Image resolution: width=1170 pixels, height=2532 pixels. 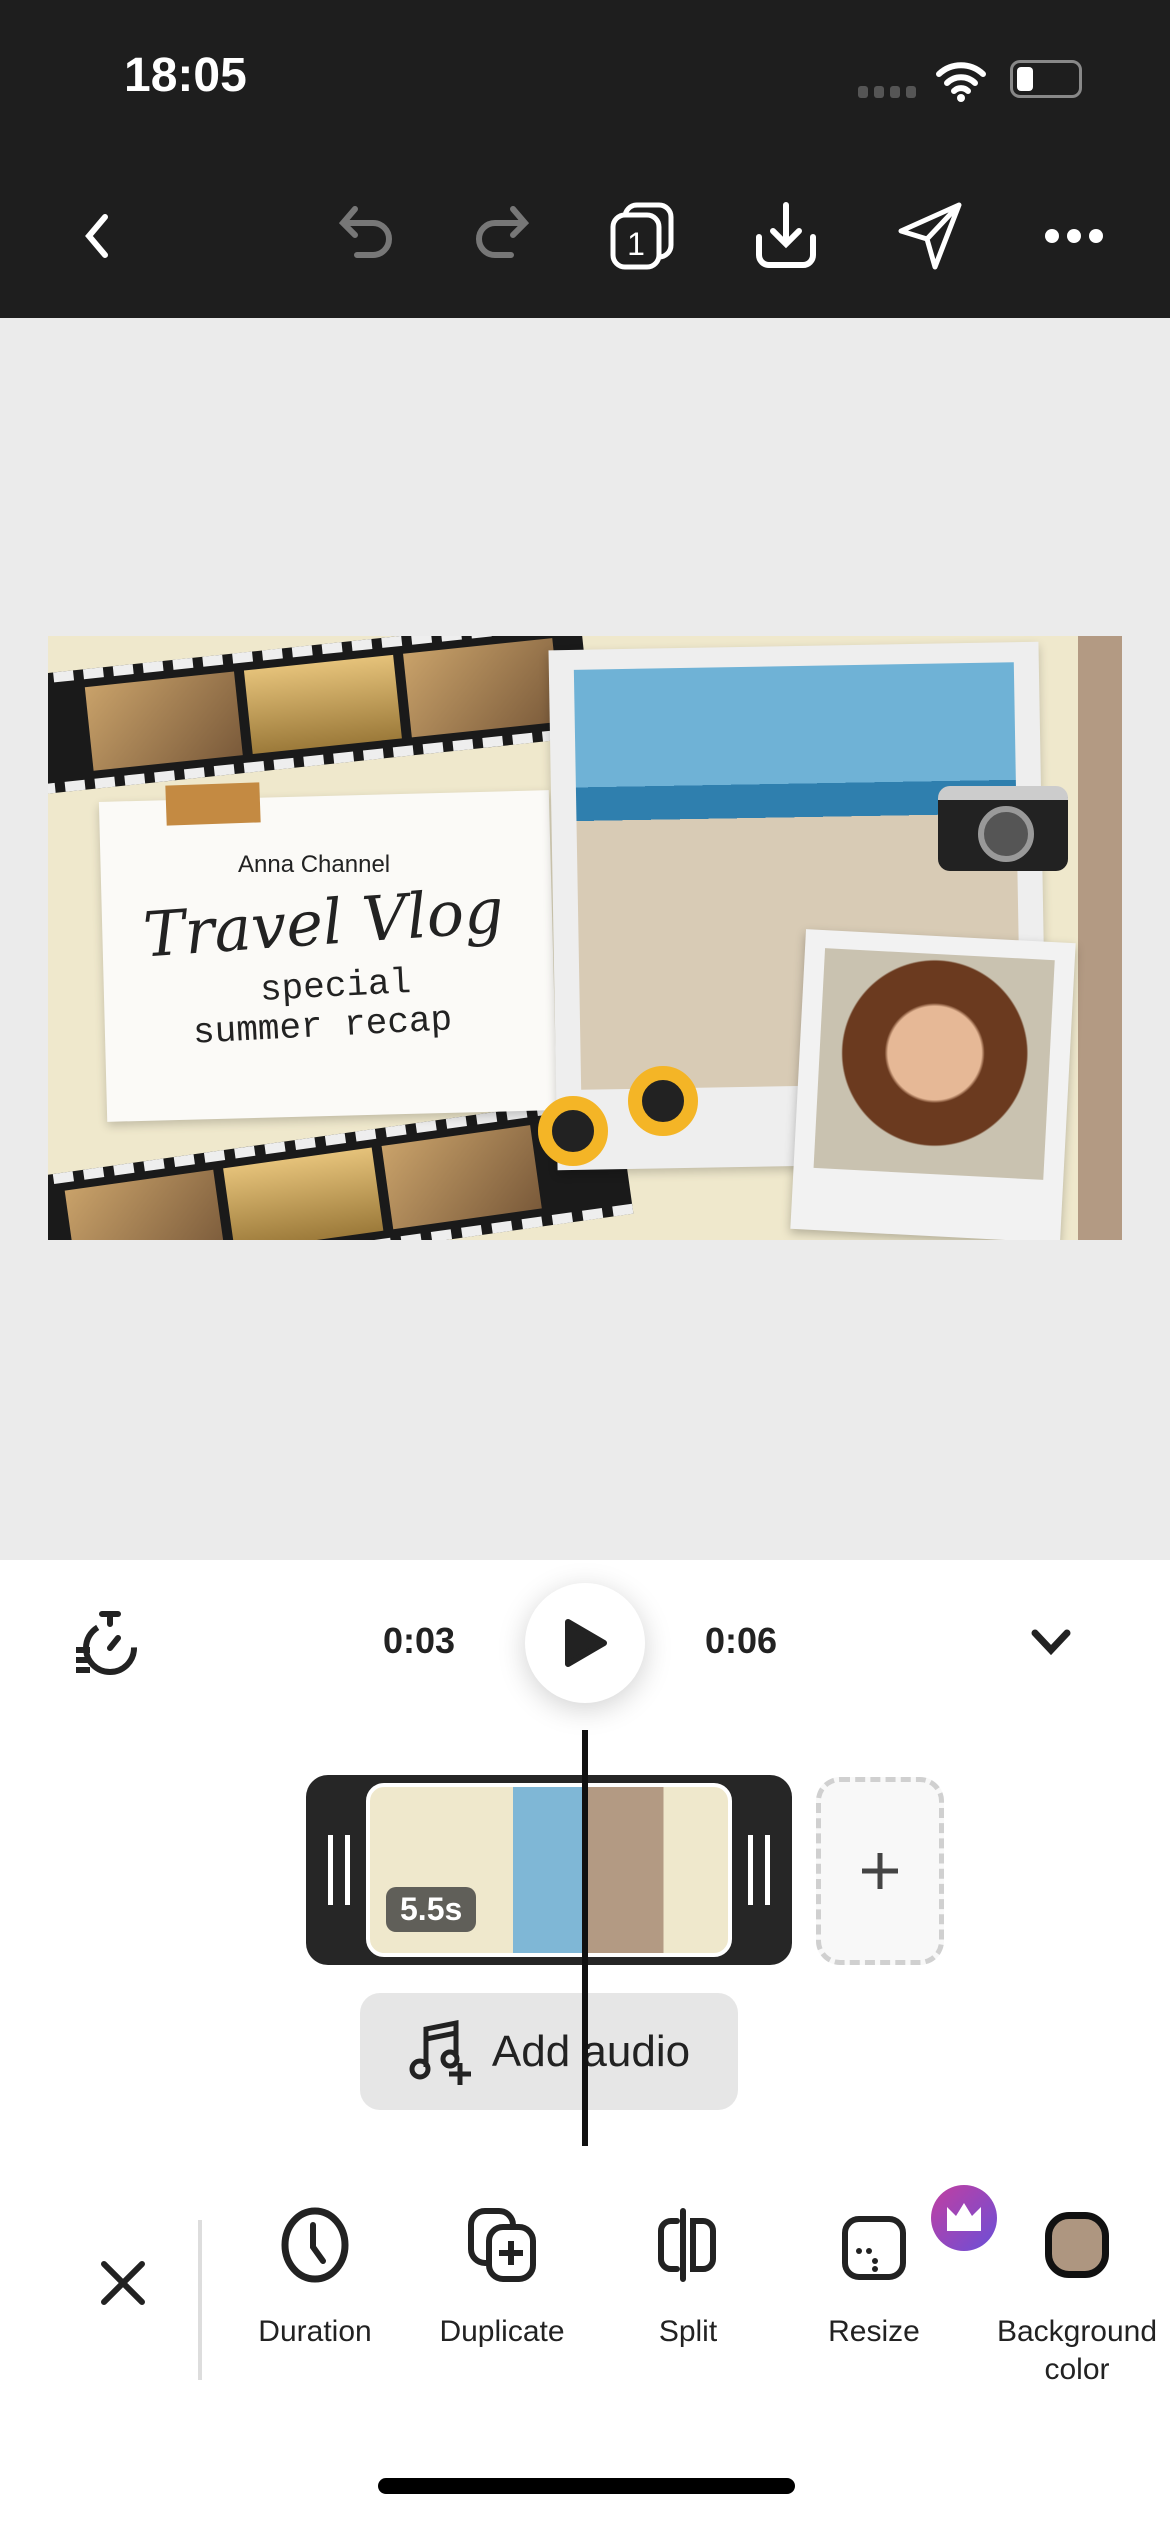 What do you see at coordinates (440, 2052) in the screenshot?
I see `music-add-icon` at bounding box center [440, 2052].